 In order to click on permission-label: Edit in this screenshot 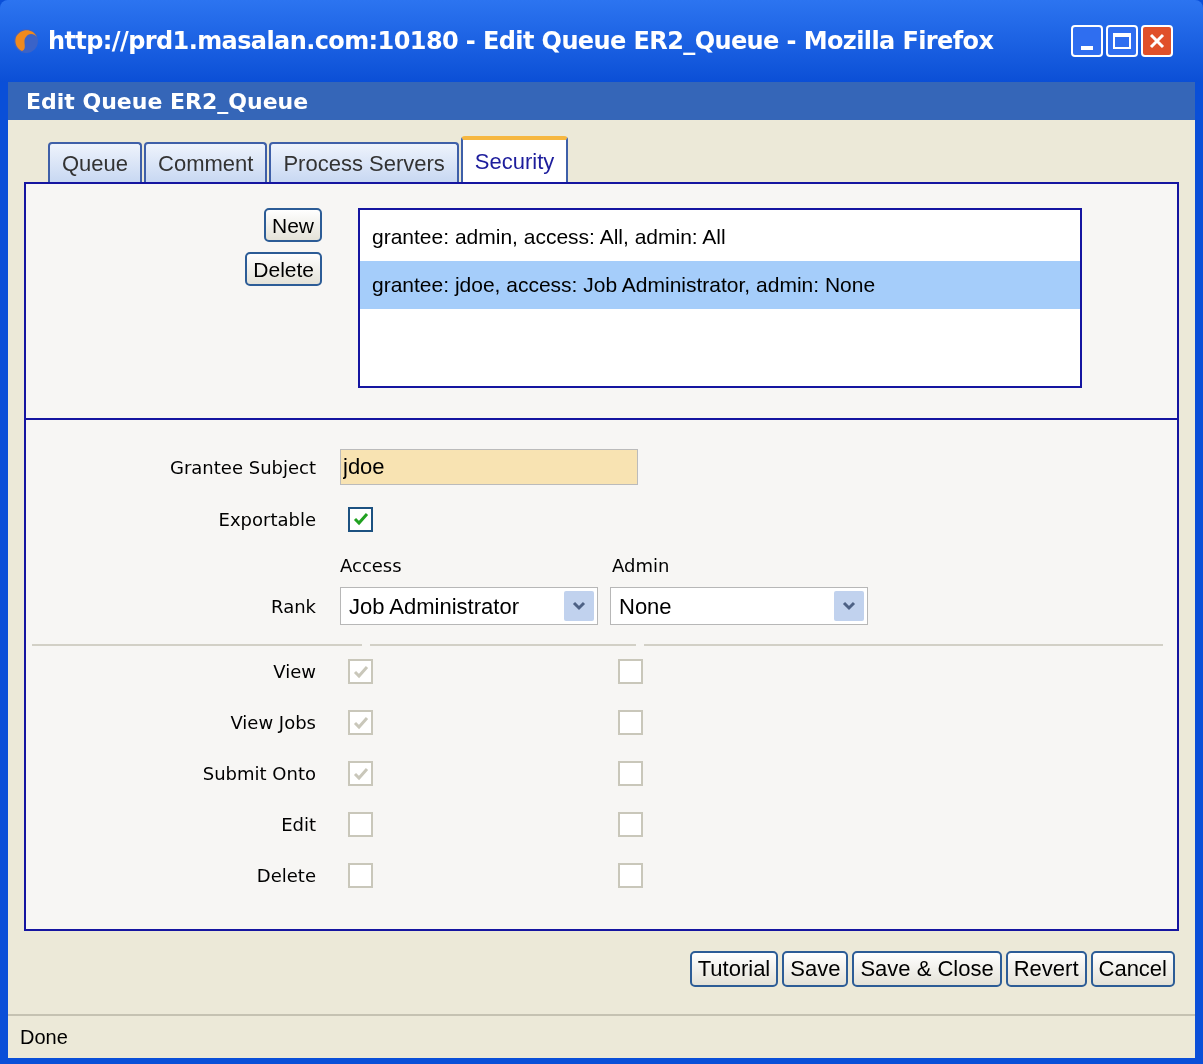, I will do `click(298, 825)`.